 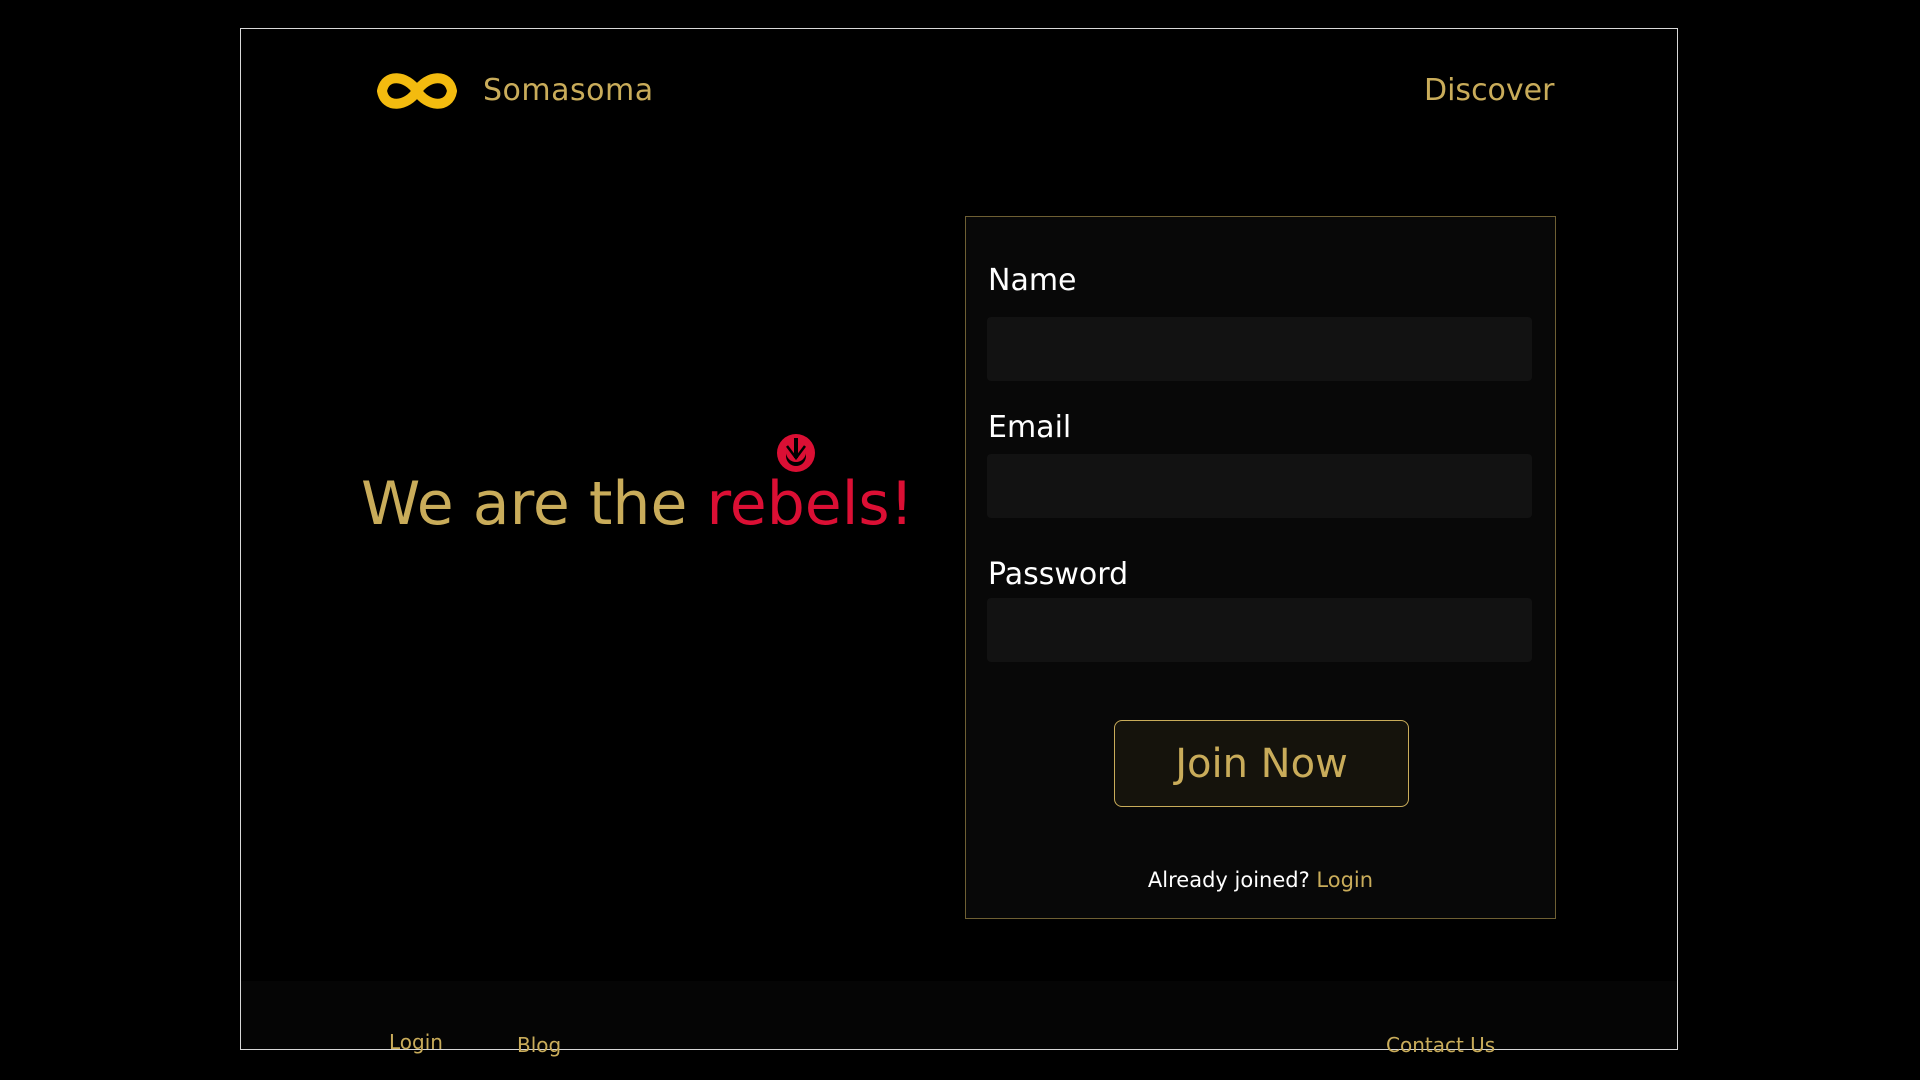 I want to click on already-joined-text: Already joined? Login, so click(x=1260, y=880).